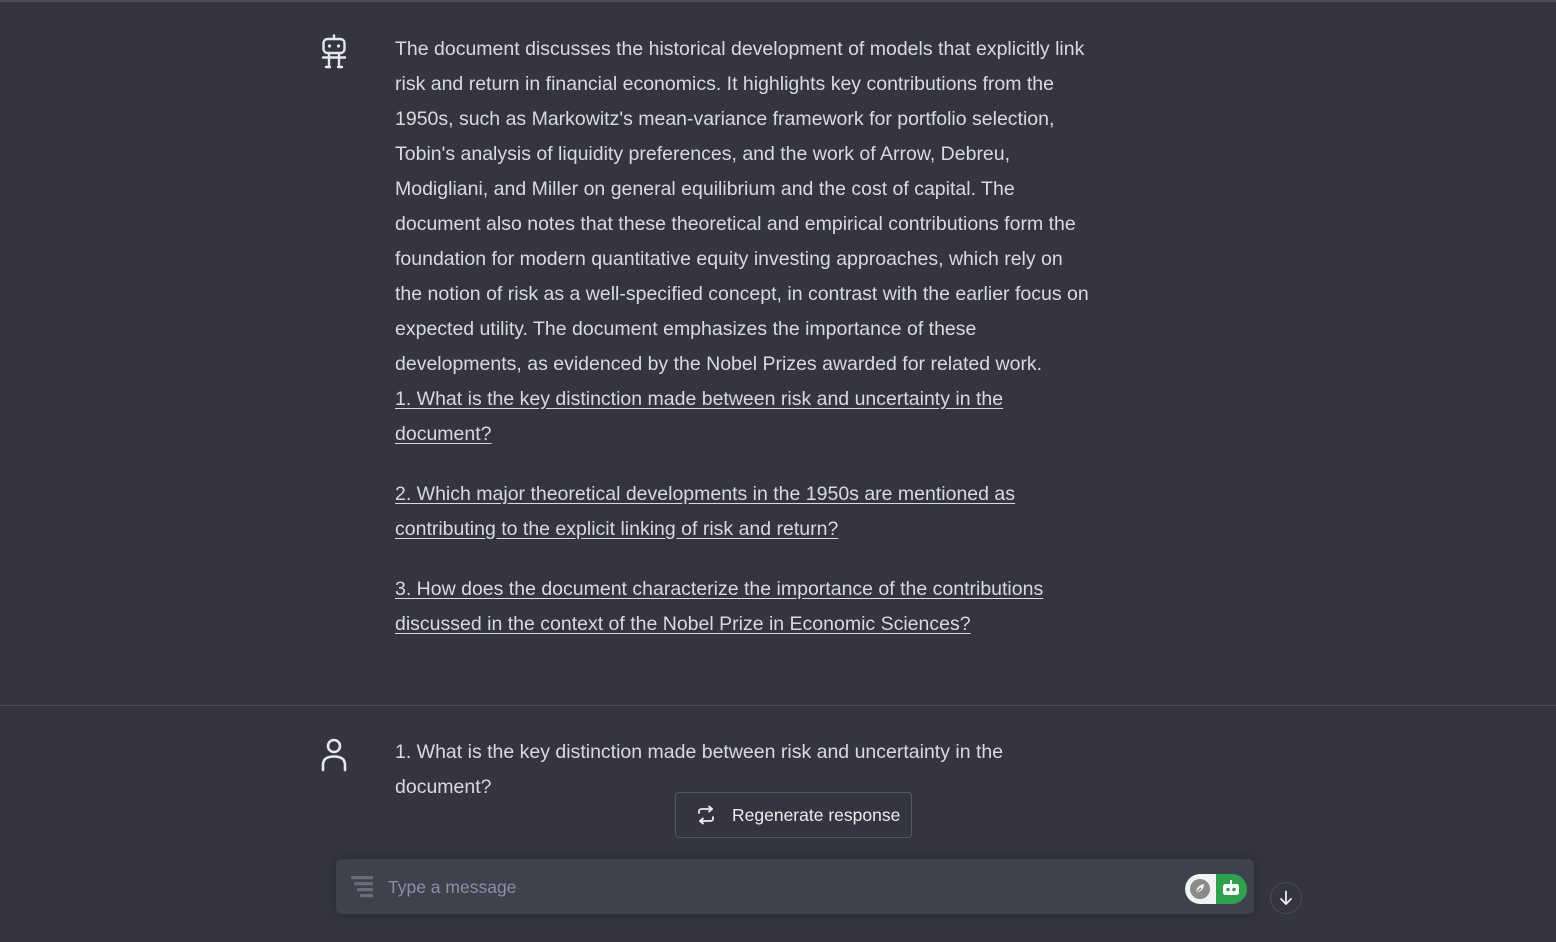 The image size is (1556, 942). What do you see at coordinates (1200, 889) in the screenshot?
I see `leaf-icon` at bounding box center [1200, 889].